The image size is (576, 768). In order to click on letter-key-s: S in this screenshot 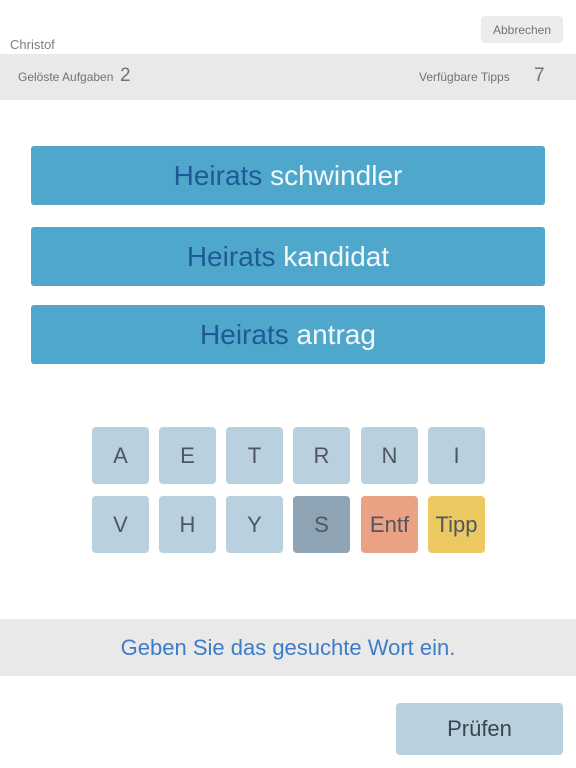, I will do `click(321, 524)`.